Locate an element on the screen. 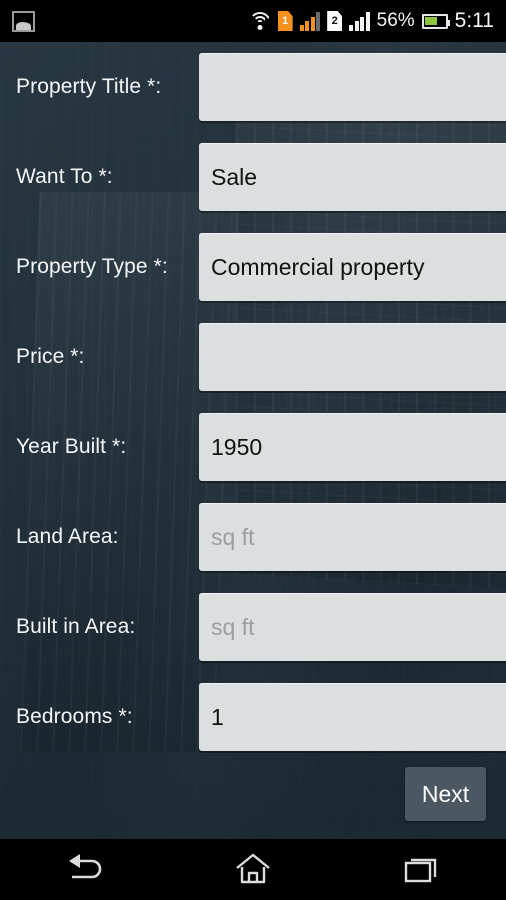 The width and height of the screenshot is (506, 900). sim1-icon: 1 is located at coordinates (285, 21).